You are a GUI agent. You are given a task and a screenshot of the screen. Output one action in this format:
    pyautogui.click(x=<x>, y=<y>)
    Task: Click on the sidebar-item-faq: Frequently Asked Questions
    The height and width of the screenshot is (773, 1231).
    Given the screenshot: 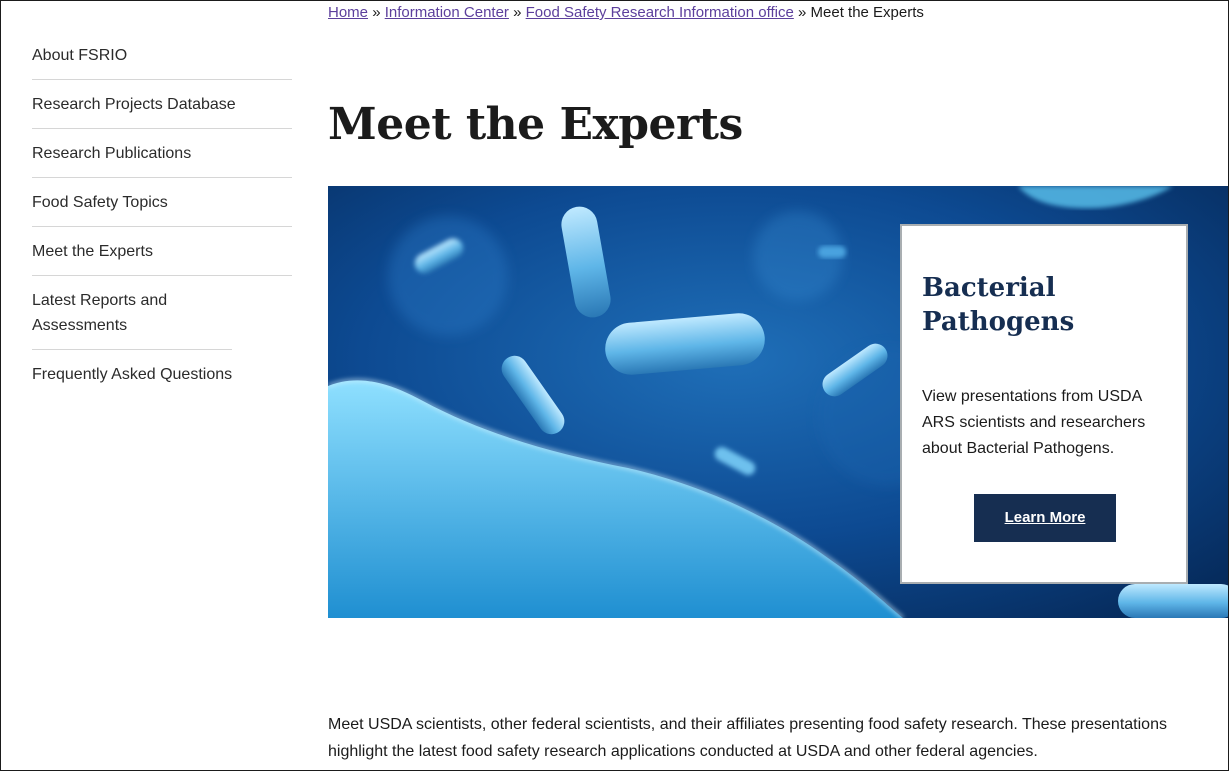 What is the action you would take?
    pyautogui.click(x=162, y=374)
    